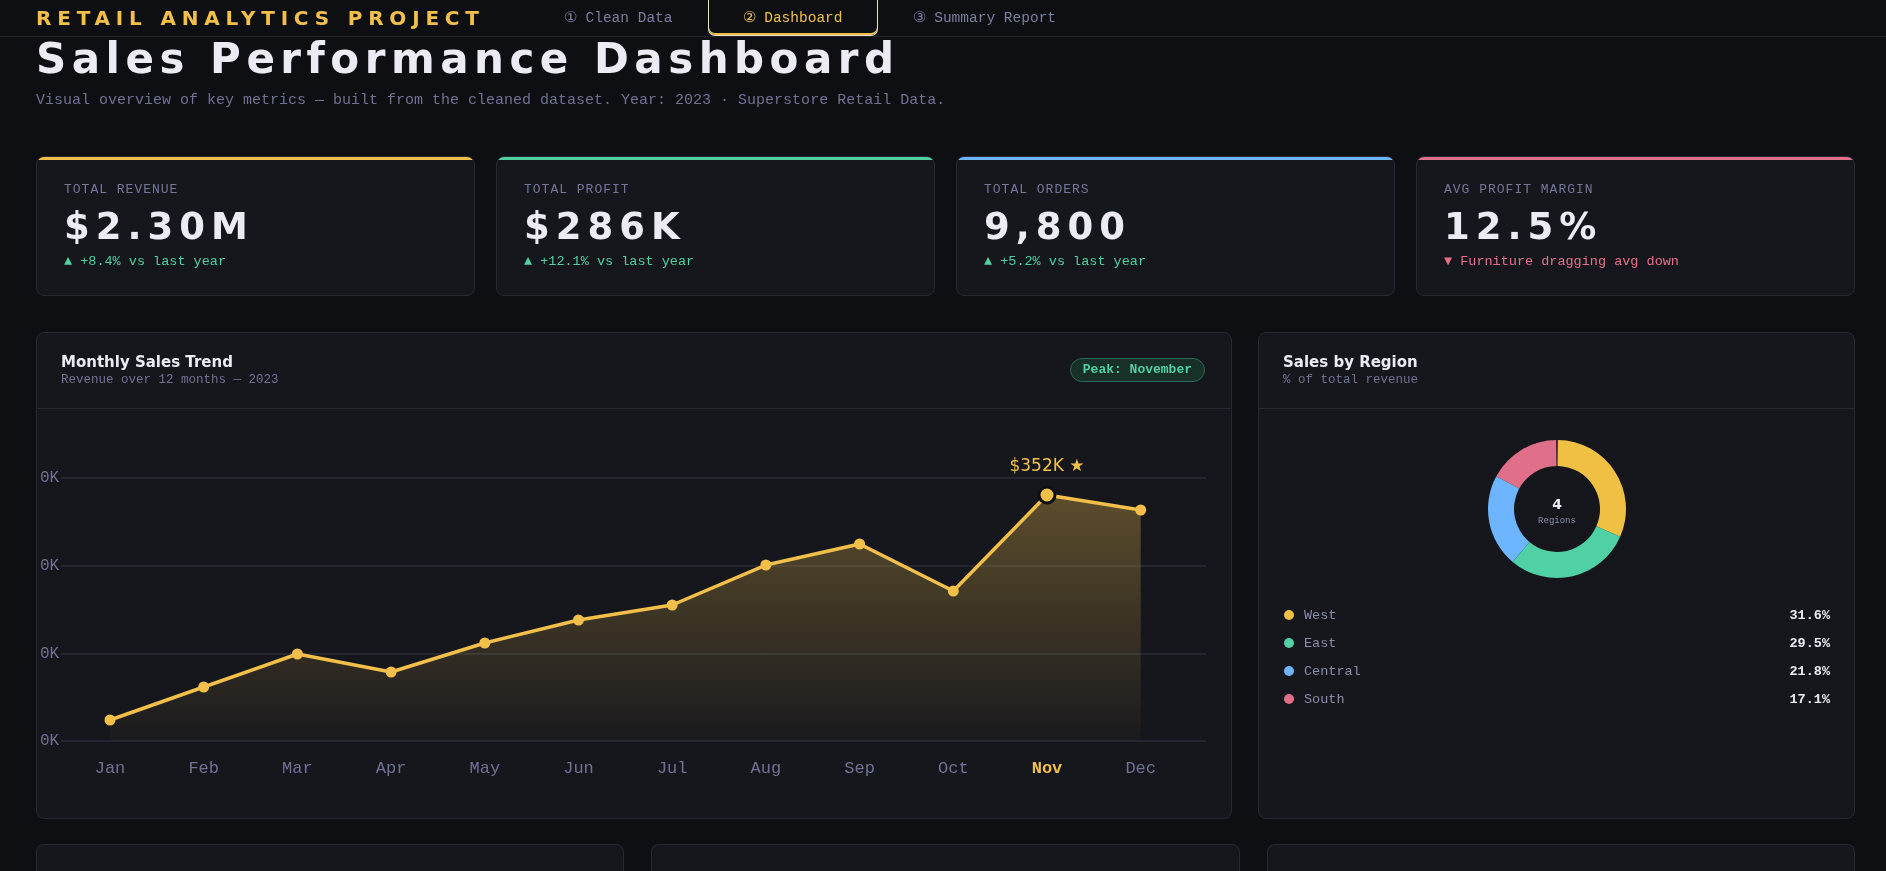 The image size is (1886, 871). What do you see at coordinates (1524, 227) in the screenshot?
I see `kpi-value: 12.5%` at bounding box center [1524, 227].